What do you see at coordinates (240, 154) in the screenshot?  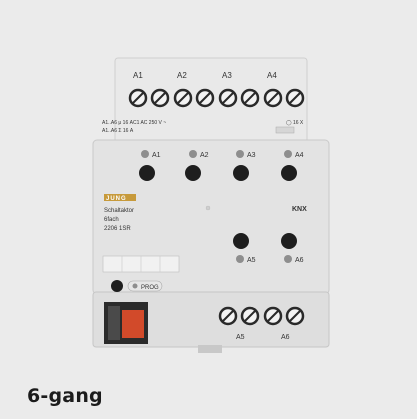 I see `led-a3` at bounding box center [240, 154].